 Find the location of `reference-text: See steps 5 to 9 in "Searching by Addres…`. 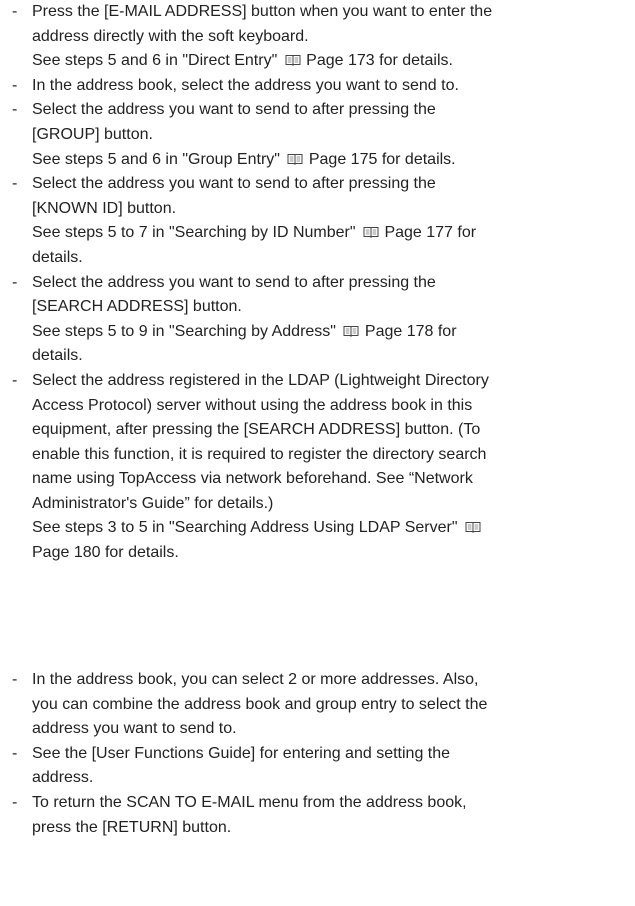

reference-text: See steps 5 to 9 in "Searching by Addres… is located at coordinates (184, 331).